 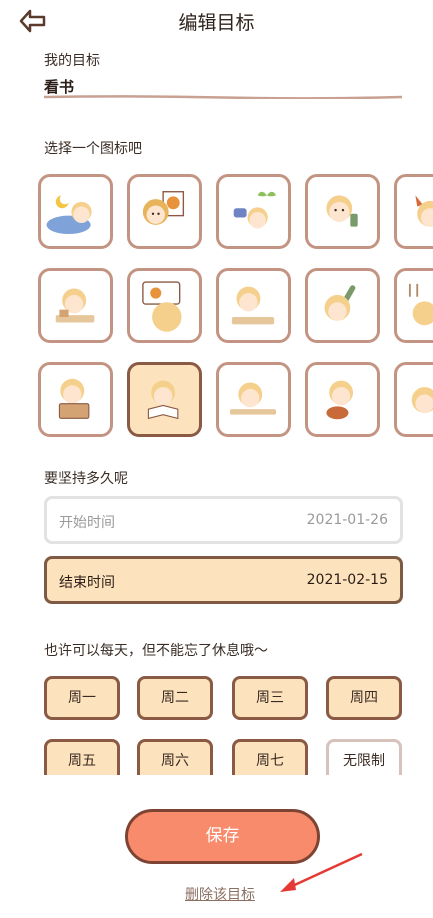 I want to click on ladder-icon, so click(x=420, y=304).